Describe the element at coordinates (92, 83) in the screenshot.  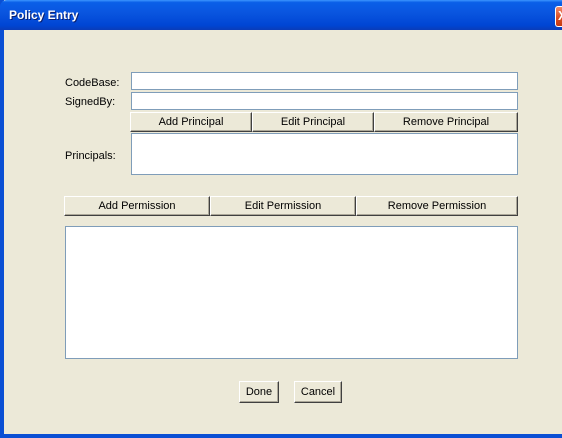
I see `codebase-label: CodeBase:` at that location.